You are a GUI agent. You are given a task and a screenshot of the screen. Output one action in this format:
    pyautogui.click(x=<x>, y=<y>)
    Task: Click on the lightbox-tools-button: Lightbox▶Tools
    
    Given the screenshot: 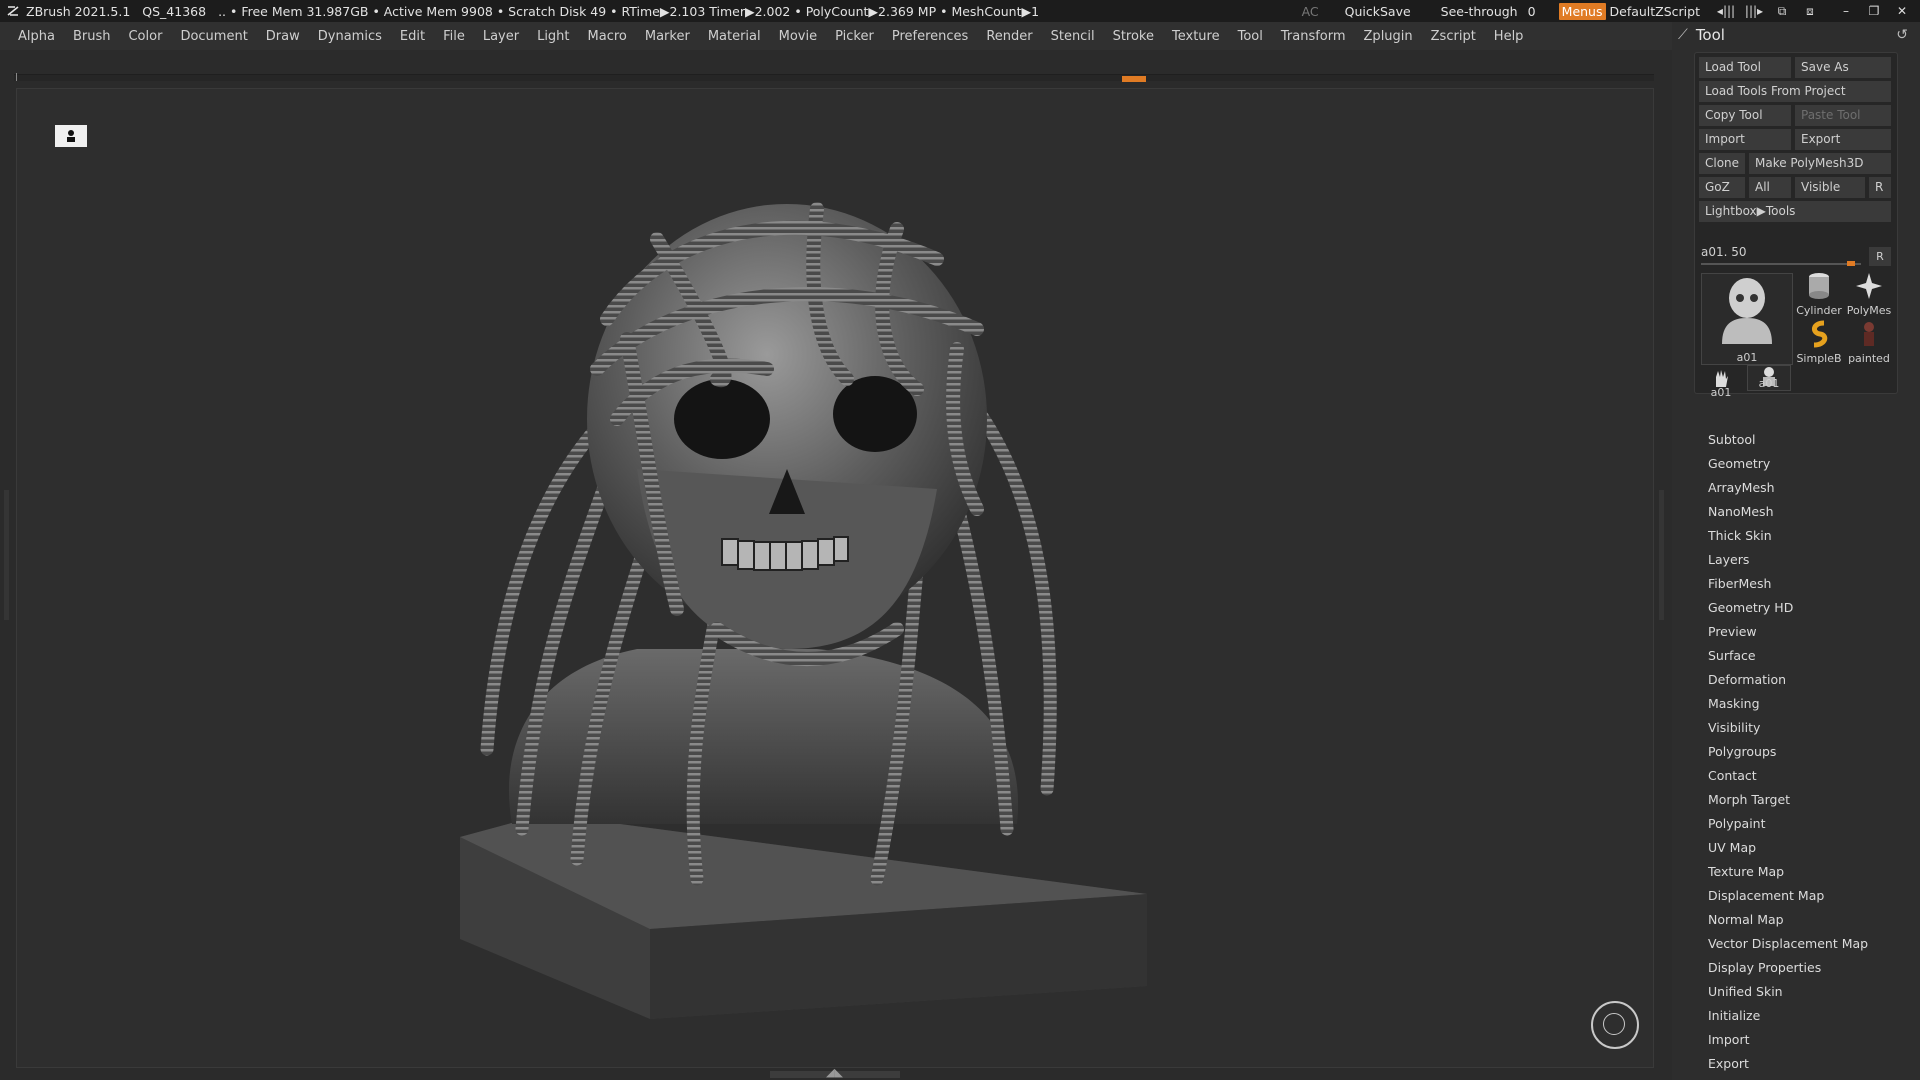 What is the action you would take?
    pyautogui.click(x=1795, y=211)
    